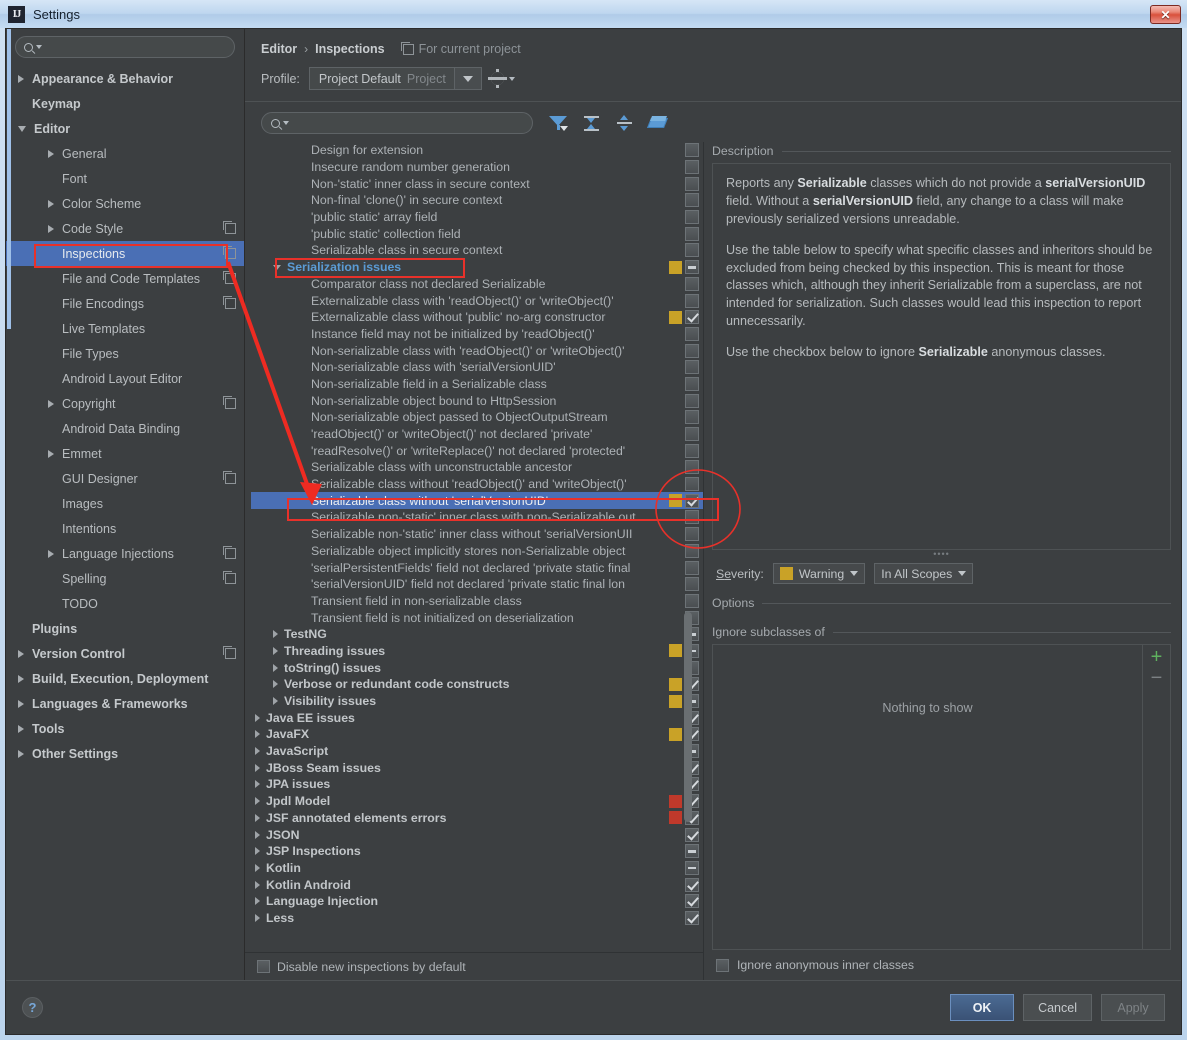 This screenshot has height=1040, width=1187. Describe the element at coordinates (125, 178) in the screenshot. I see `sidebar-item-font: Font` at that location.